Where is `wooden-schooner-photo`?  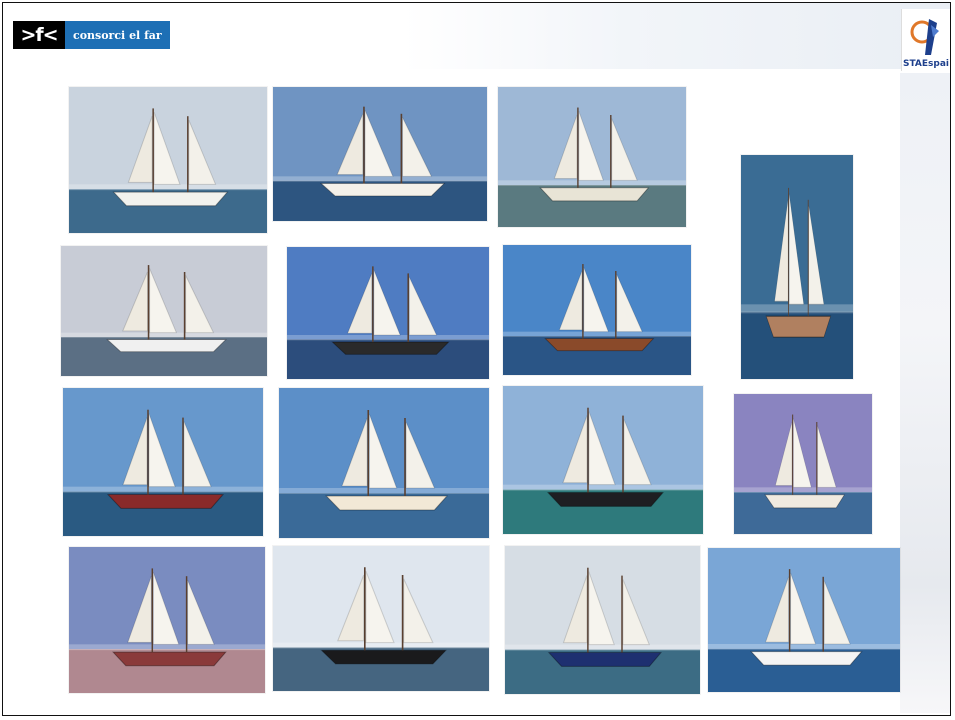
wooden-schooner-photo is located at coordinates (597, 310).